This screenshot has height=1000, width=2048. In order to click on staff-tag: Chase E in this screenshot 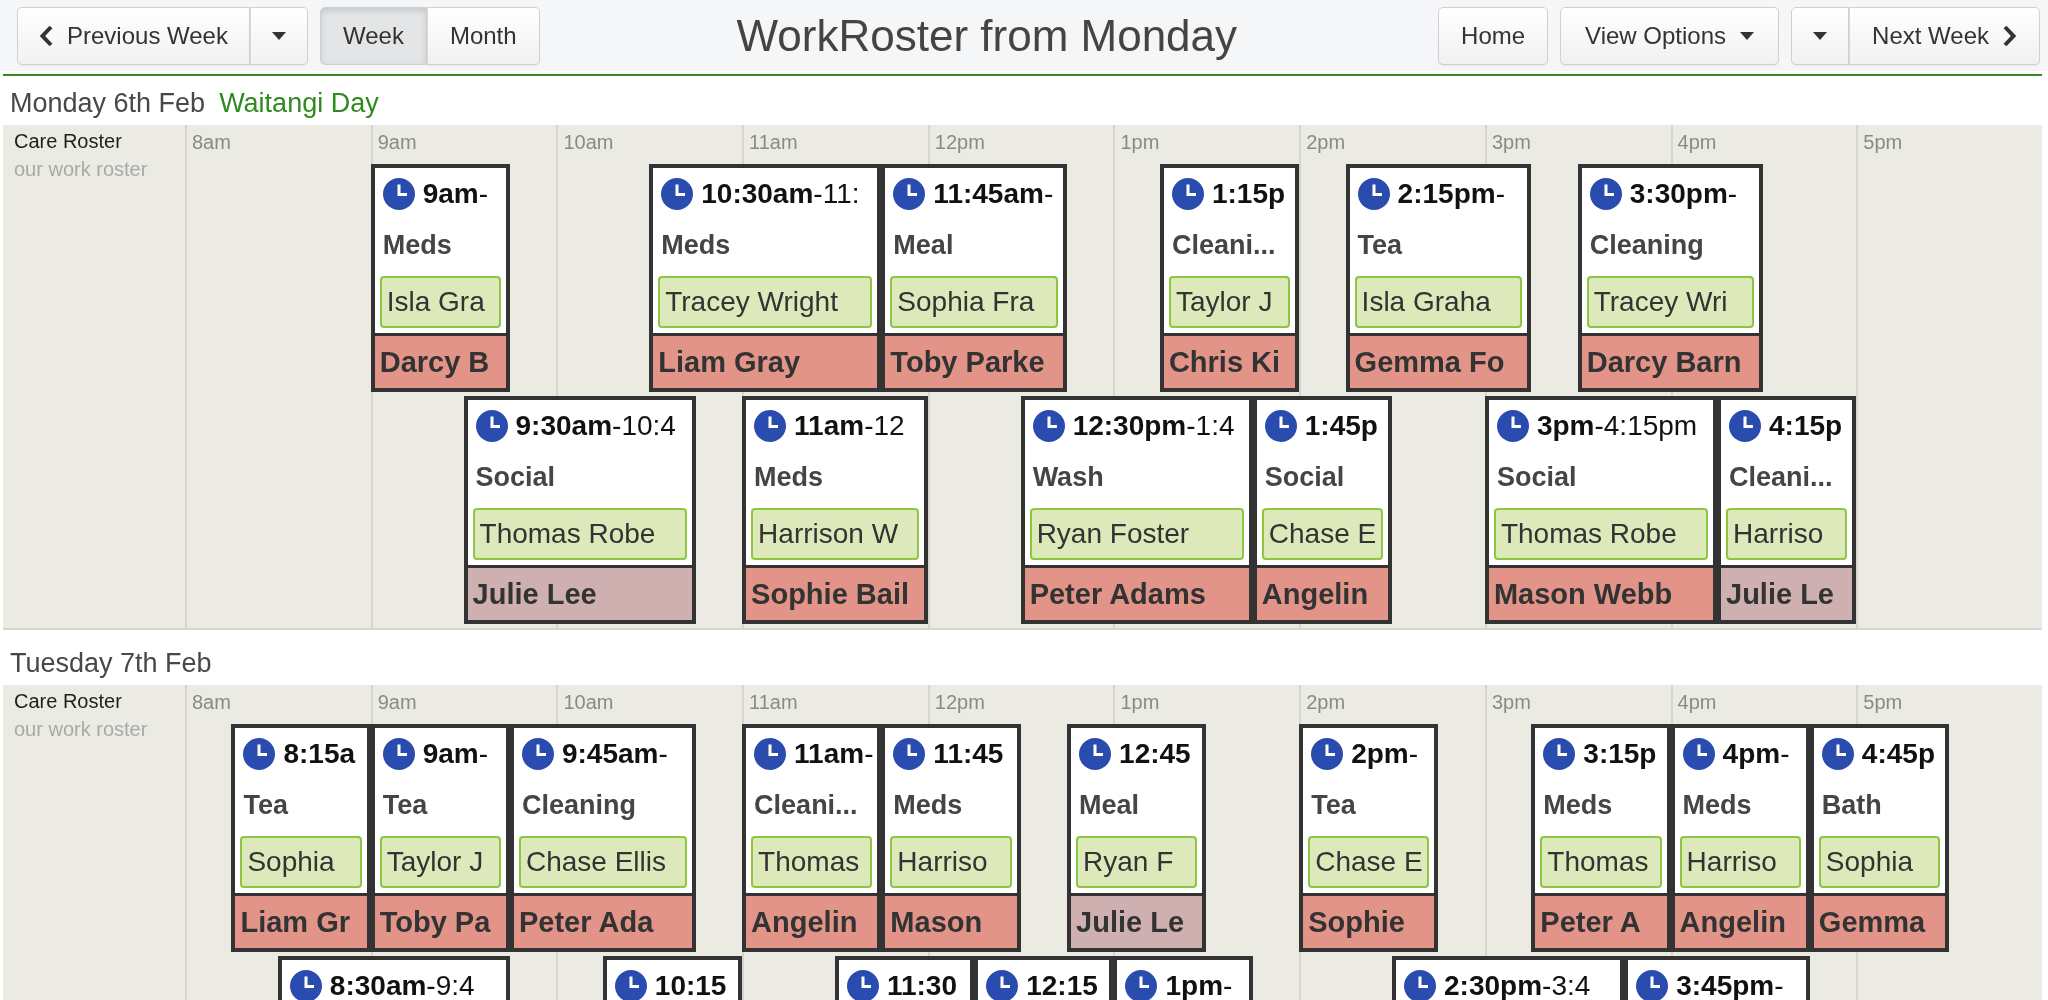, I will do `click(1322, 534)`.